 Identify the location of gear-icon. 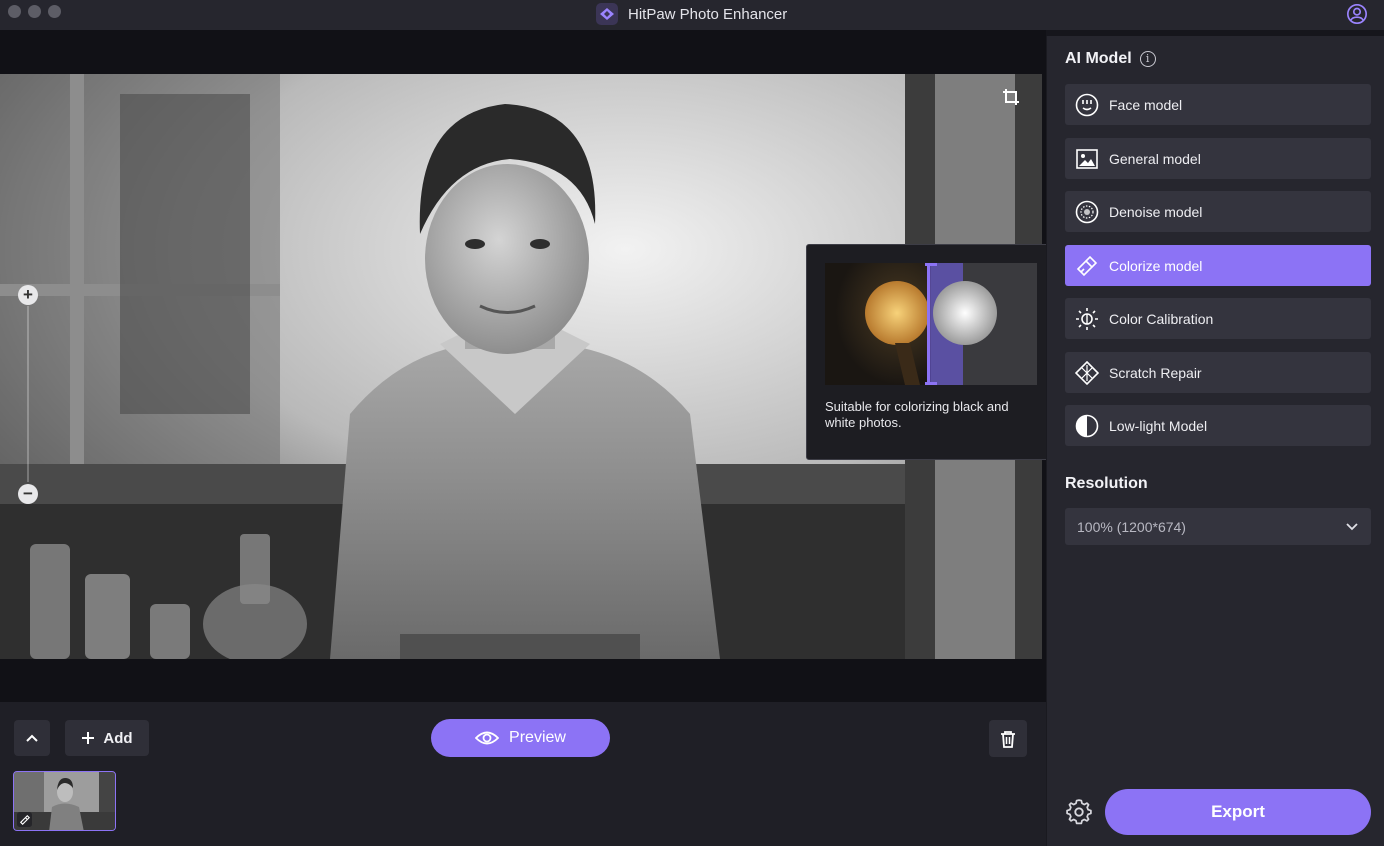
(1079, 812).